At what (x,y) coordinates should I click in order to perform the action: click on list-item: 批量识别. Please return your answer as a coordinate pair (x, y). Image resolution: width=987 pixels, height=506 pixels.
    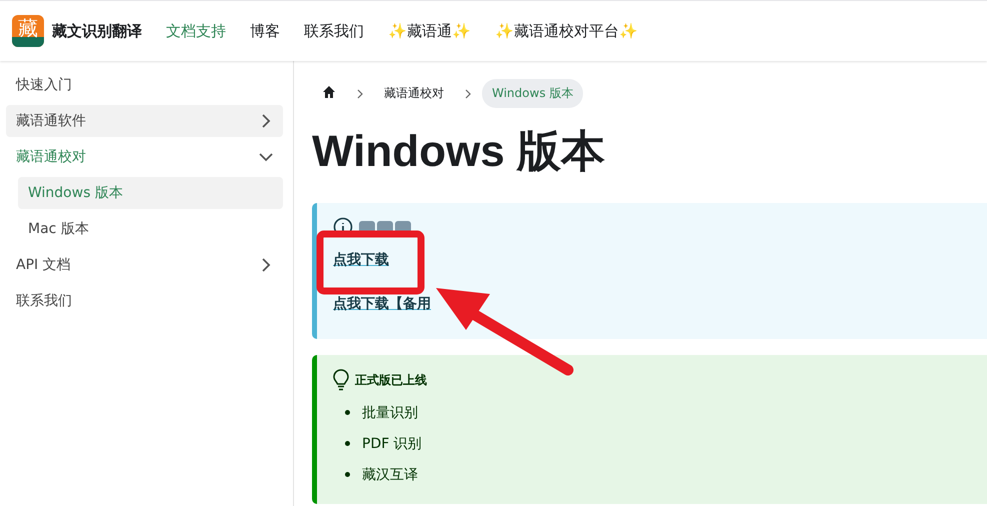
    Looking at the image, I should click on (390, 413).